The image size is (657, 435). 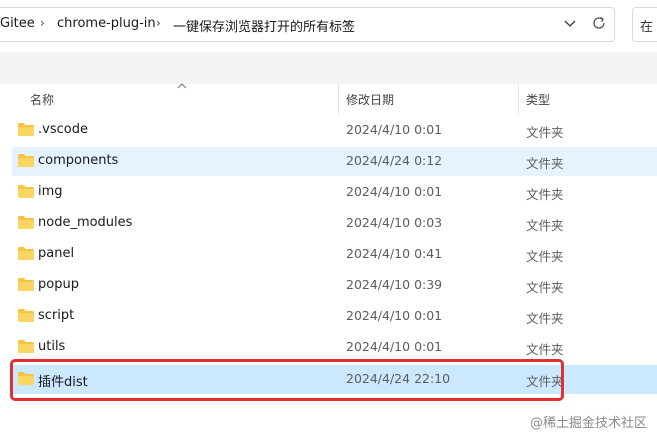 I want to click on modified-date: 2024/4/10 0:39, so click(x=394, y=284).